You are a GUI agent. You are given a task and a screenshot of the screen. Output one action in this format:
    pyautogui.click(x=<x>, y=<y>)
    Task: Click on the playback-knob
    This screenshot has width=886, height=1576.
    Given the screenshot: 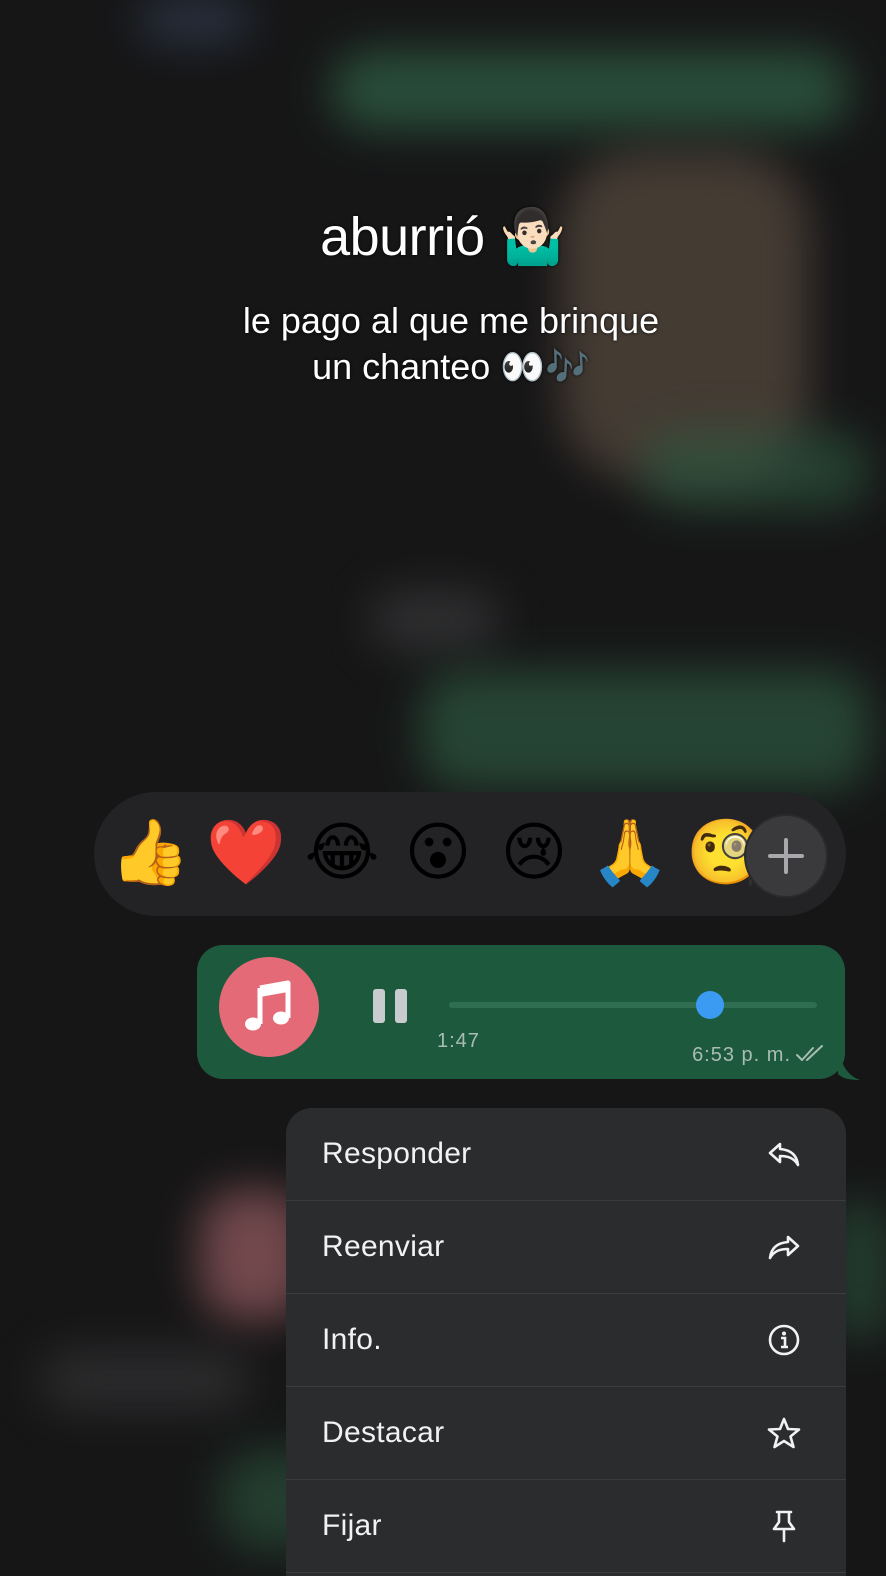 What is the action you would take?
    pyautogui.click(x=710, y=1005)
    